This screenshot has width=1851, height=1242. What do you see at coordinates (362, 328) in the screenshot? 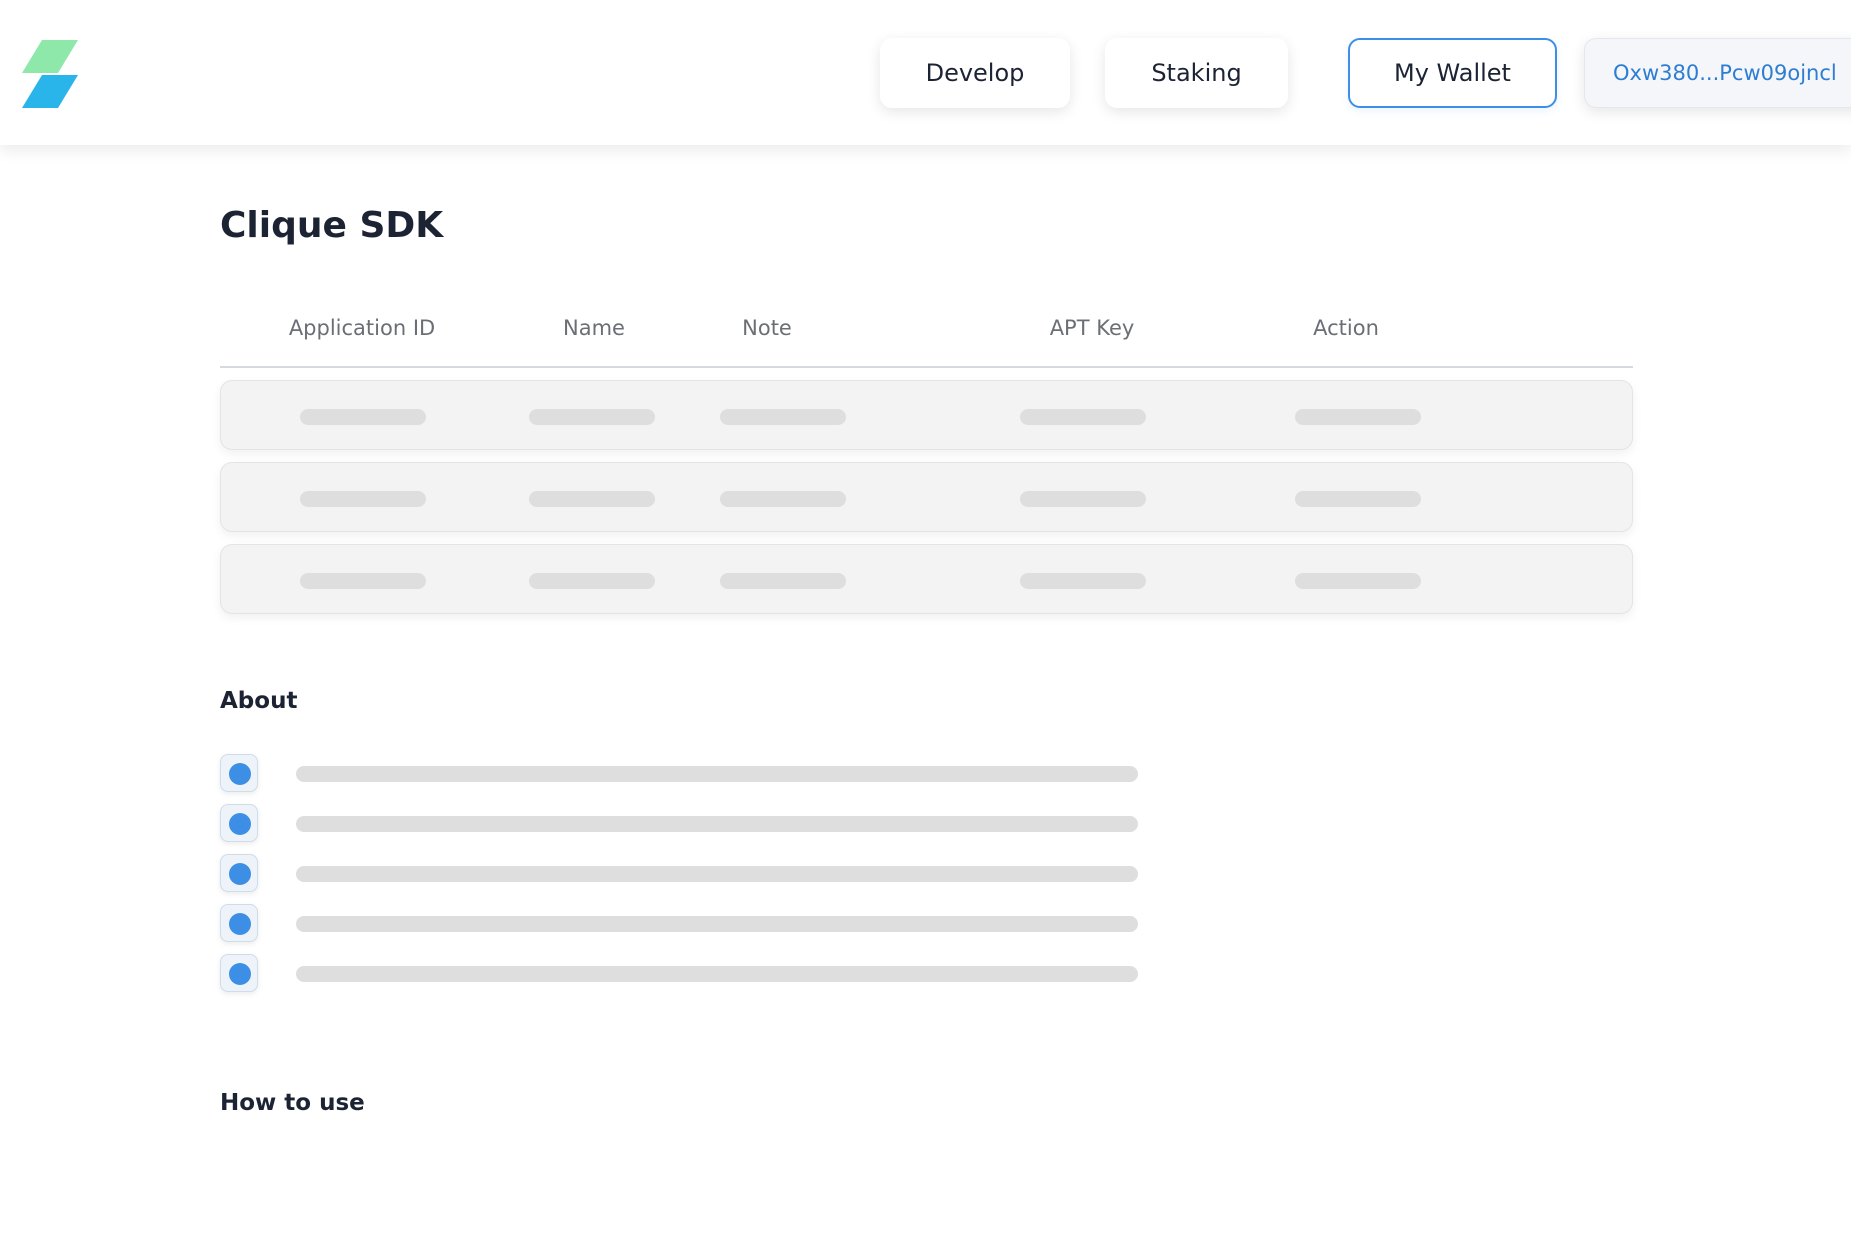
I see `column-header-application-id: Application ID` at bounding box center [362, 328].